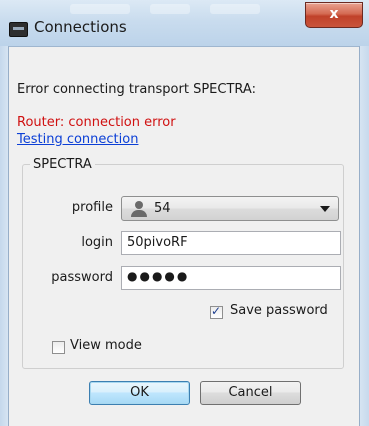 Image resolution: width=369 pixels, height=426 pixels. I want to click on window-frame-left, so click(4, 236).